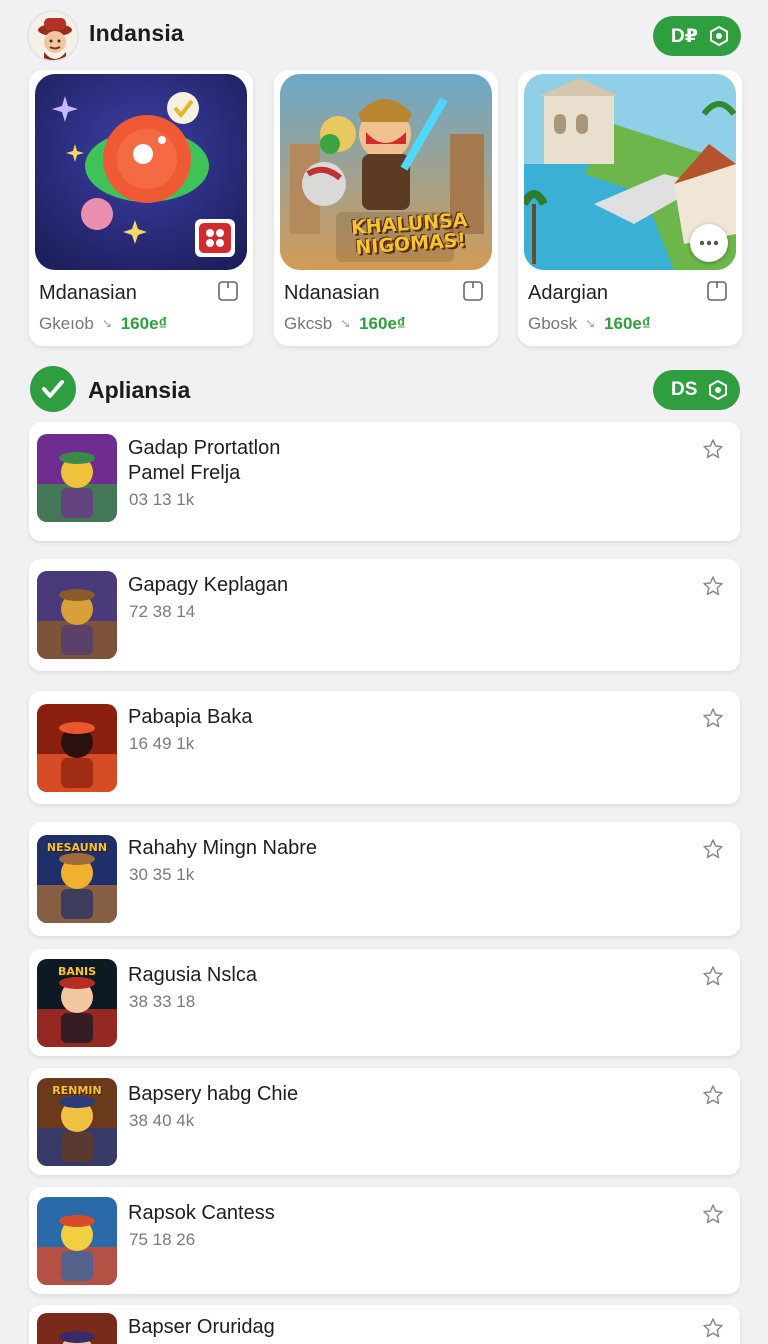  I want to click on top-badge-label: D₽, so click(684, 36).